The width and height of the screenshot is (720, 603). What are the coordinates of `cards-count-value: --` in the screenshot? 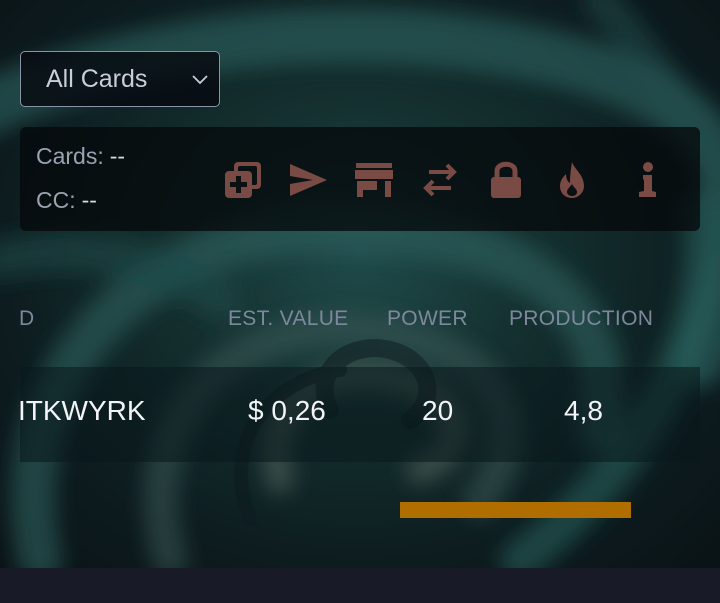 It's located at (117, 156).